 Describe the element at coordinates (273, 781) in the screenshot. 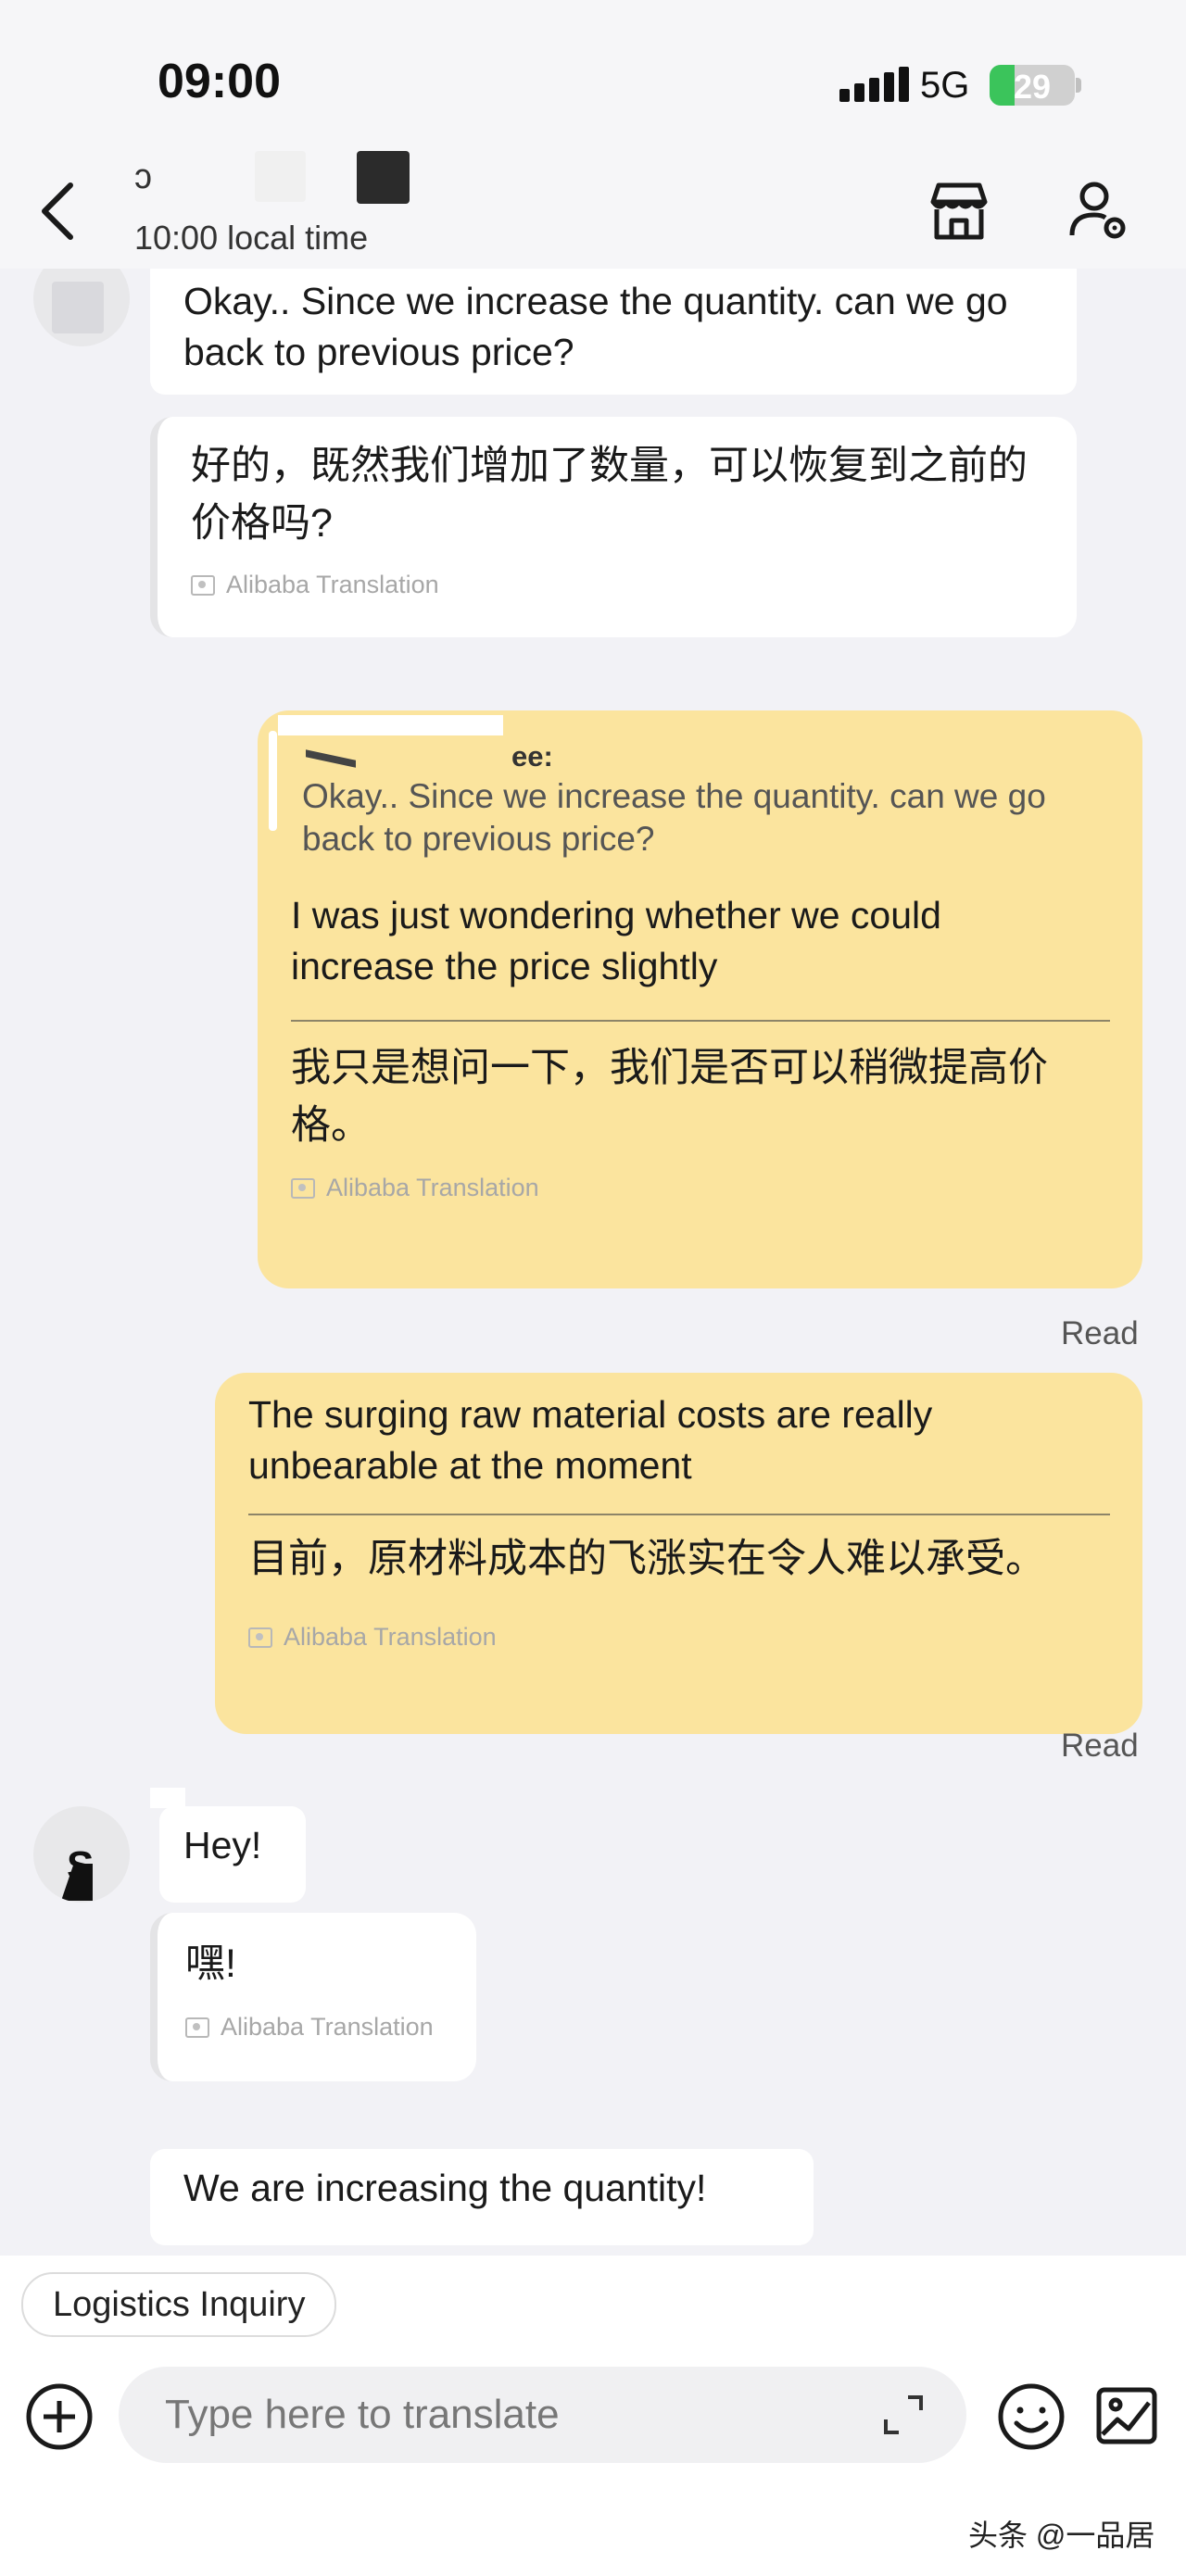

I see `quote-bar` at that location.